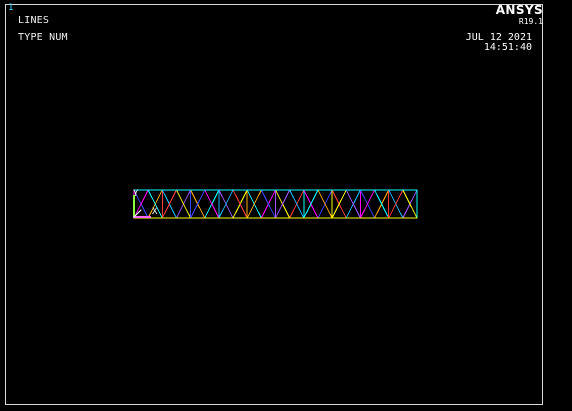 The image size is (572, 411). I want to click on triad-y-label: Y, so click(136, 194).